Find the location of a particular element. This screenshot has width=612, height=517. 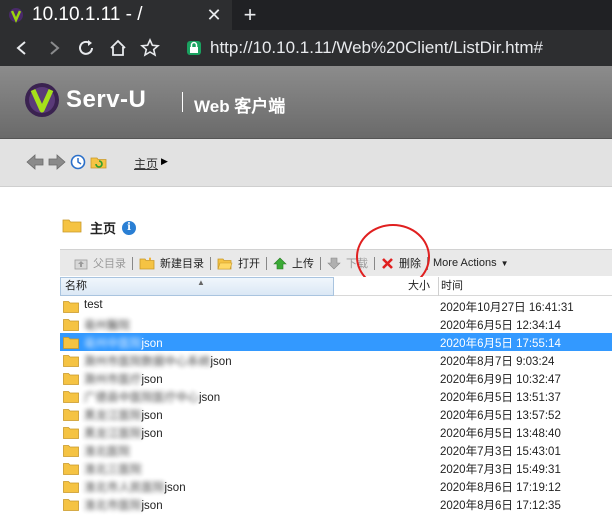

file-row: 淮北医院 2020年7月3日 15:43:01 is located at coordinates (336, 450).